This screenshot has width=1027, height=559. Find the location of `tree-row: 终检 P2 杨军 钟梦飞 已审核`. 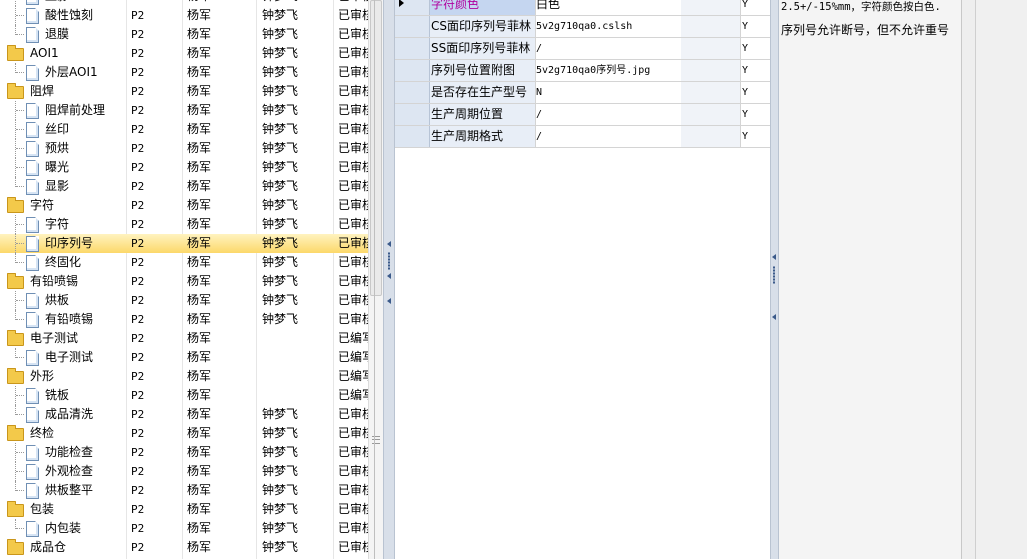

tree-row: 终检 P2 杨军 钟梦飞 已审核 is located at coordinates (184, 433).